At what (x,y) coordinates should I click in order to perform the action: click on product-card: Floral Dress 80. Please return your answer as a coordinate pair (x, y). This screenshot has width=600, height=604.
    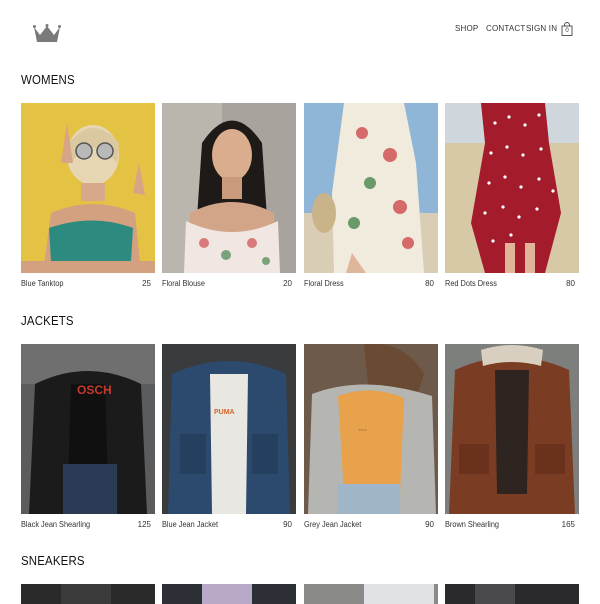
    Looking at the image, I should click on (371, 197).